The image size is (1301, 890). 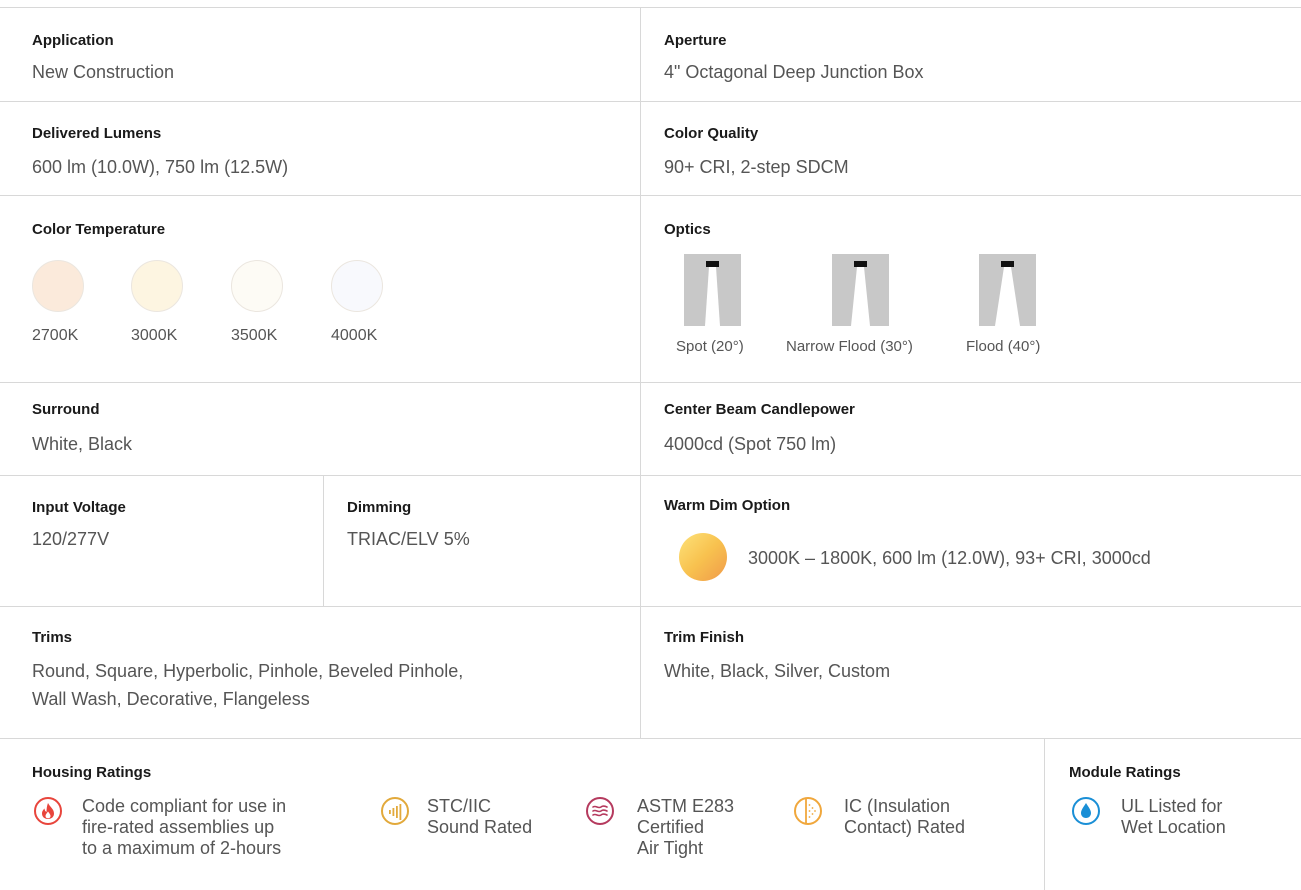 What do you see at coordinates (1086, 811) in the screenshot?
I see `water-drop-icon` at bounding box center [1086, 811].